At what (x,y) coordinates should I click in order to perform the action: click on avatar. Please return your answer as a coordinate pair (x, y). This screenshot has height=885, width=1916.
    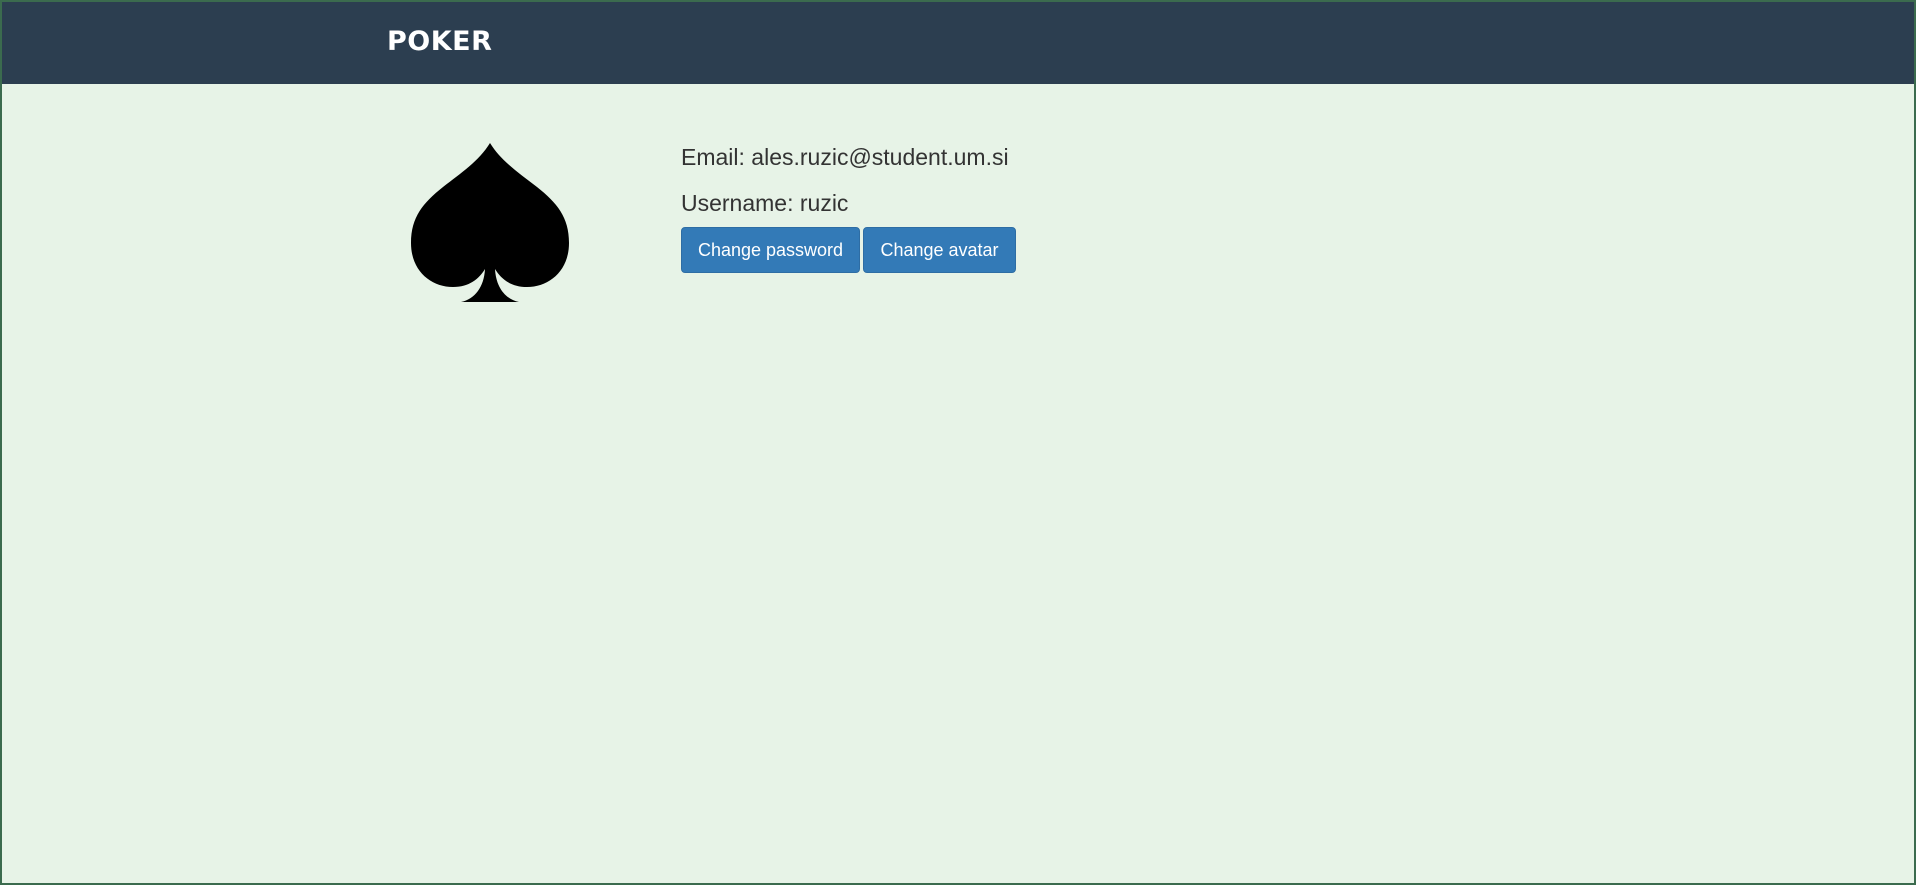
    Looking at the image, I should click on (490, 222).